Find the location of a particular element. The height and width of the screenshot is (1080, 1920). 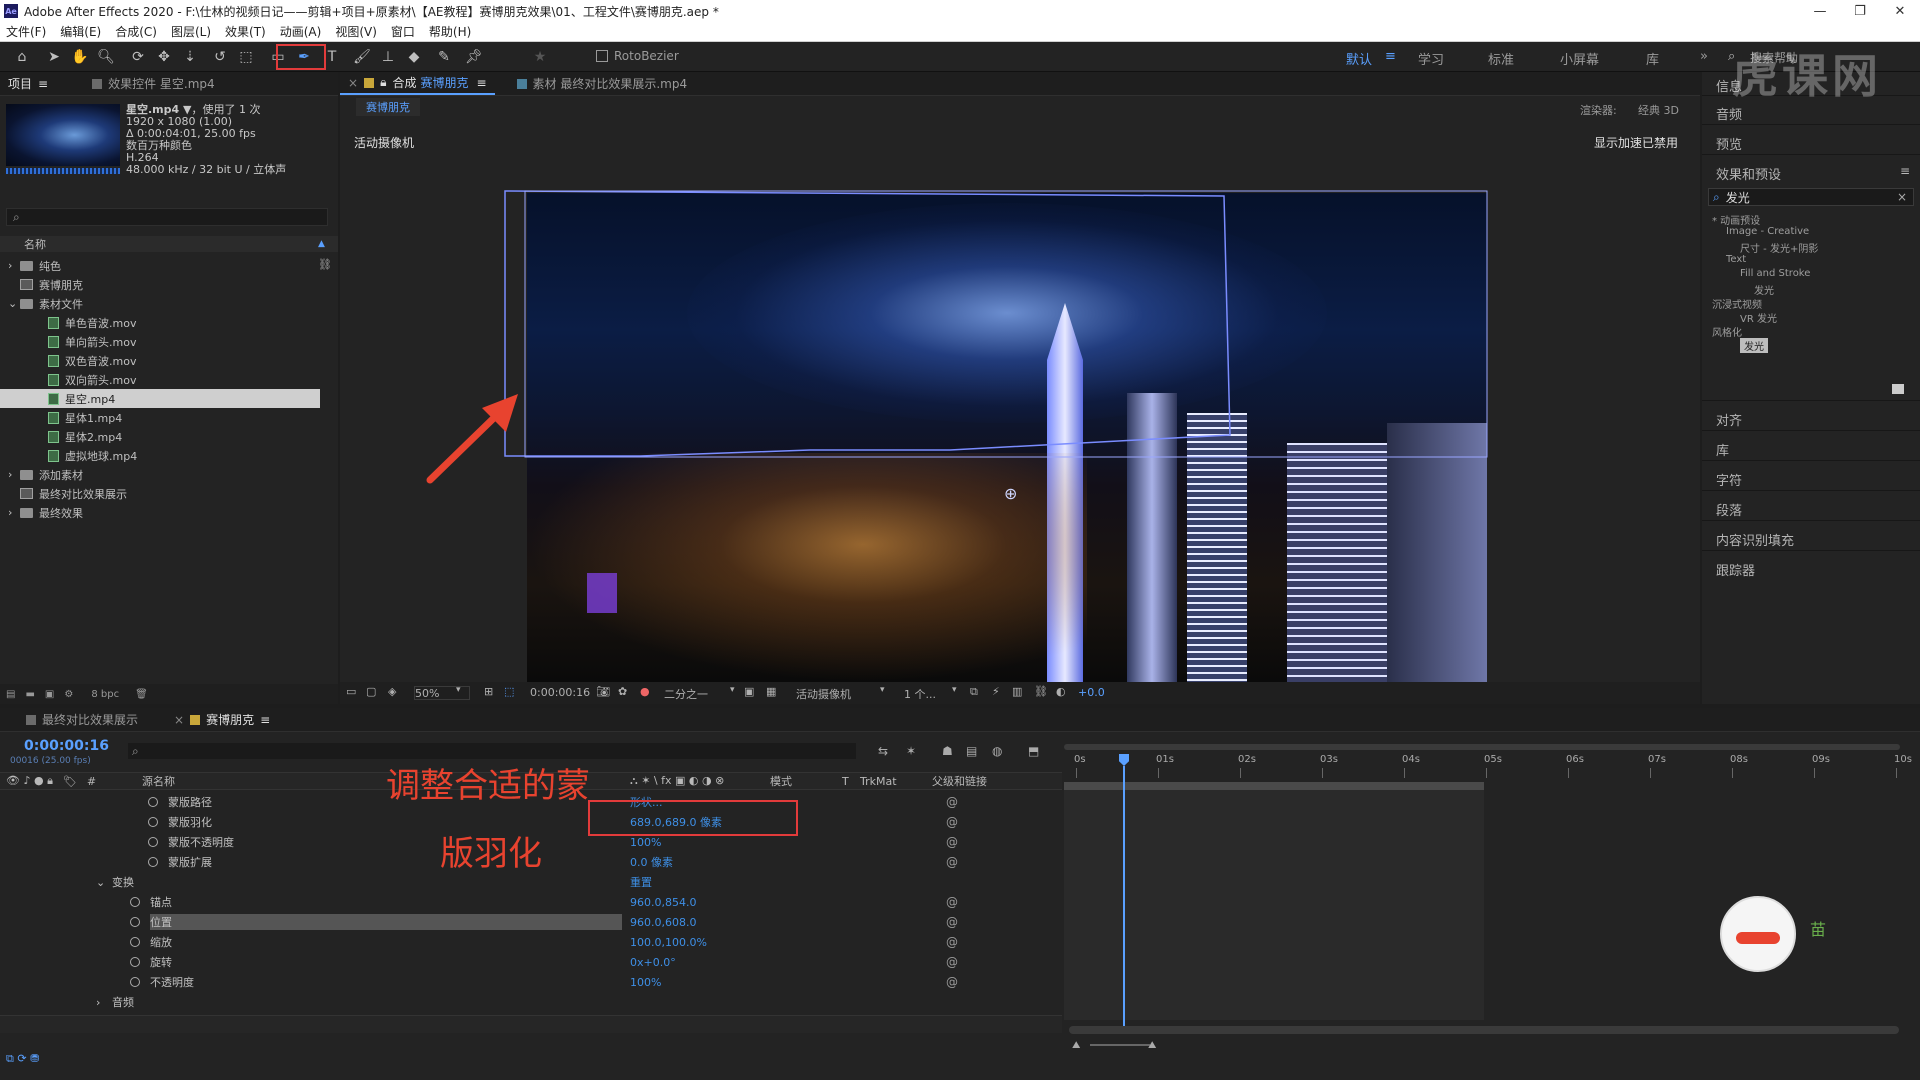

expand-arrow-icon: › is located at coordinates (14, 474).